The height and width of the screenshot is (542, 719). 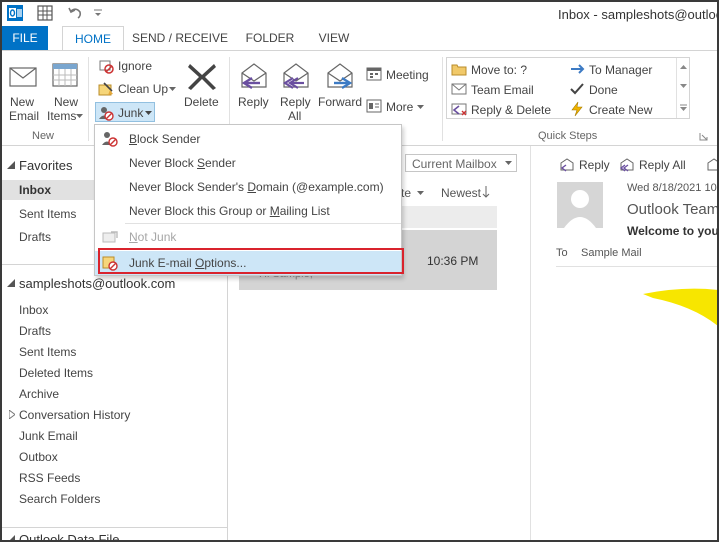 What do you see at coordinates (110, 237) in the screenshot?
I see `not-junk-icon` at bounding box center [110, 237].